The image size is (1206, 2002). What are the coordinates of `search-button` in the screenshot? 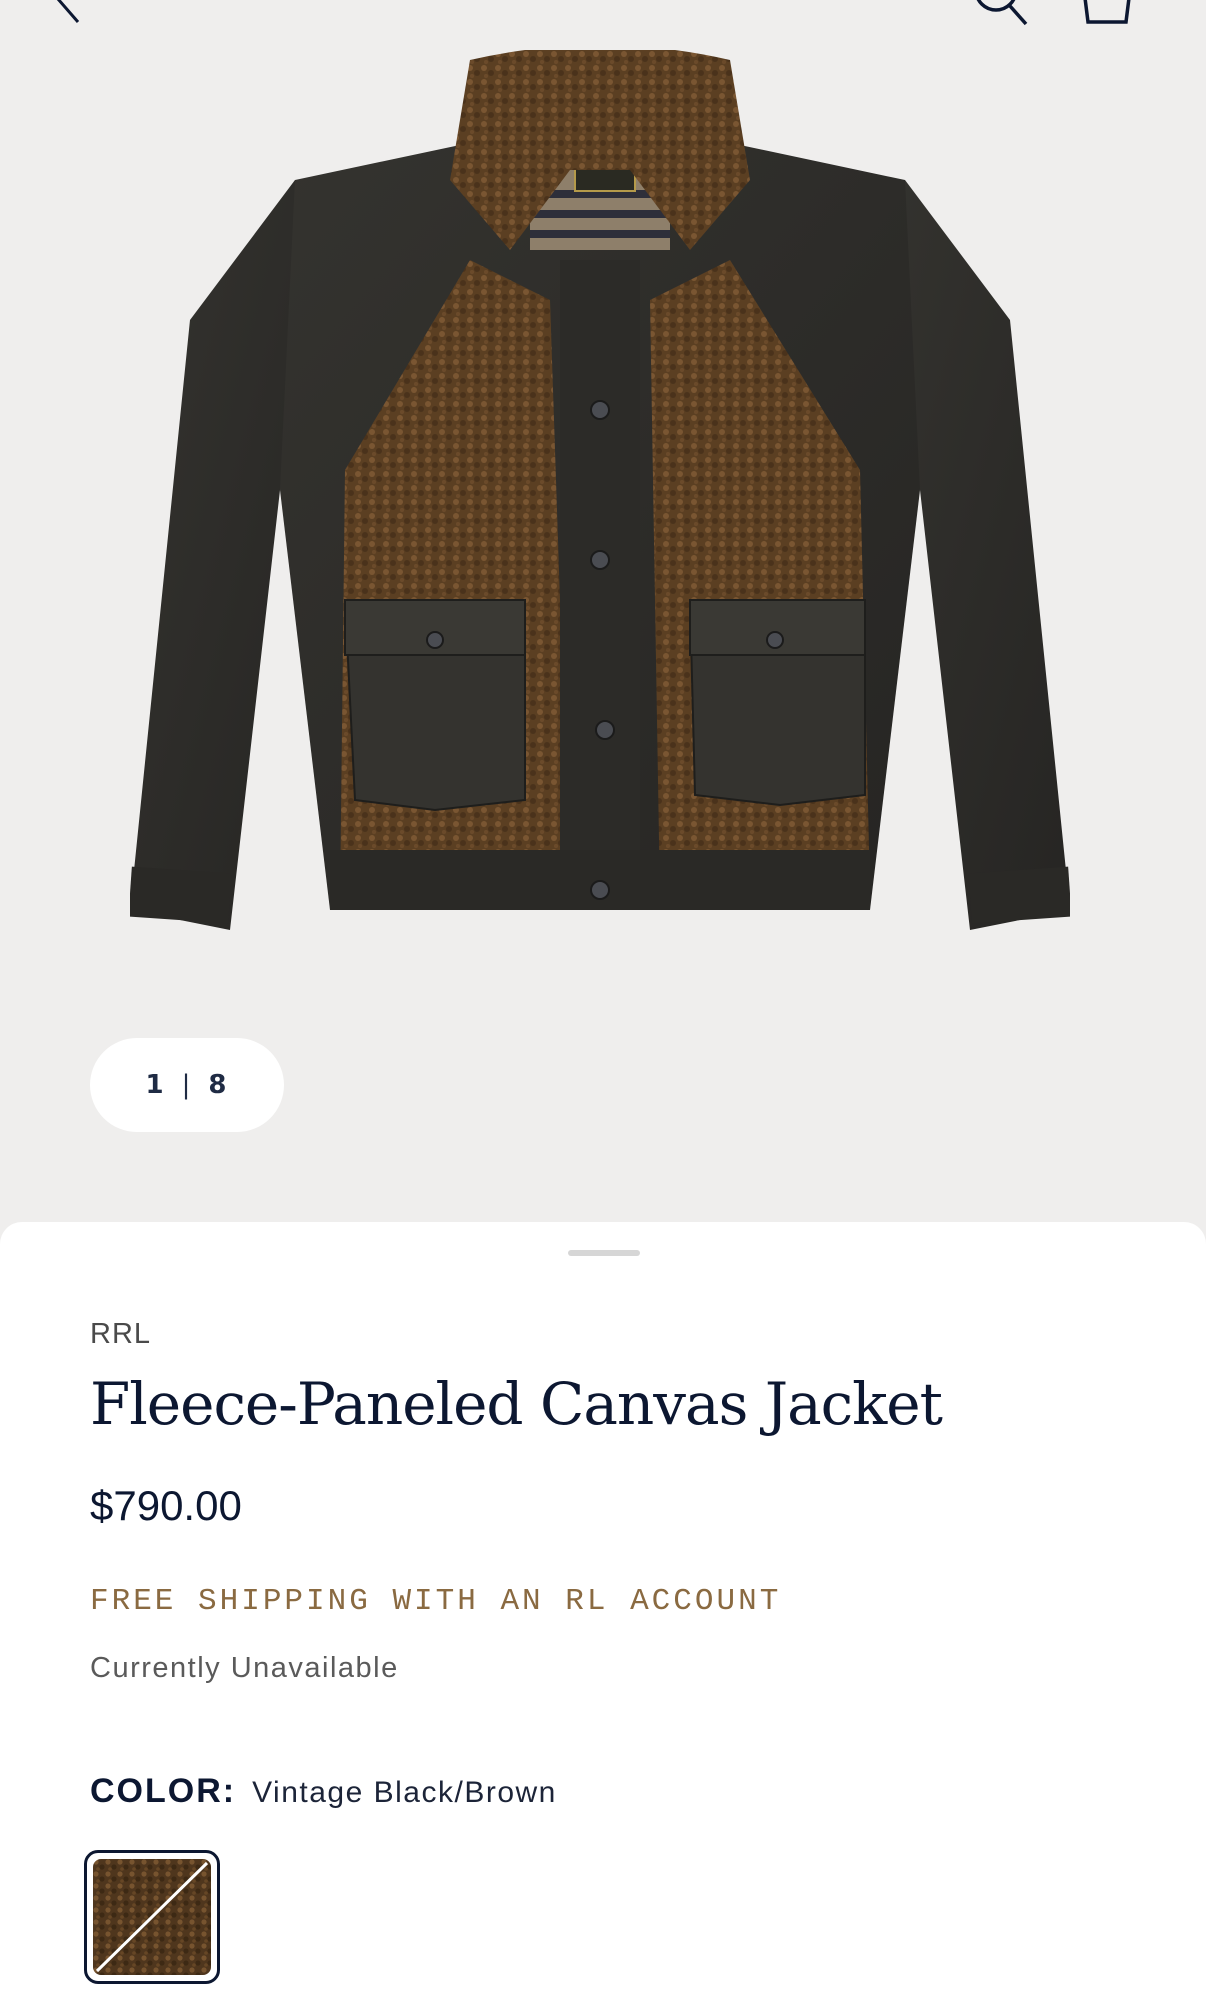 It's located at (1001, 14).